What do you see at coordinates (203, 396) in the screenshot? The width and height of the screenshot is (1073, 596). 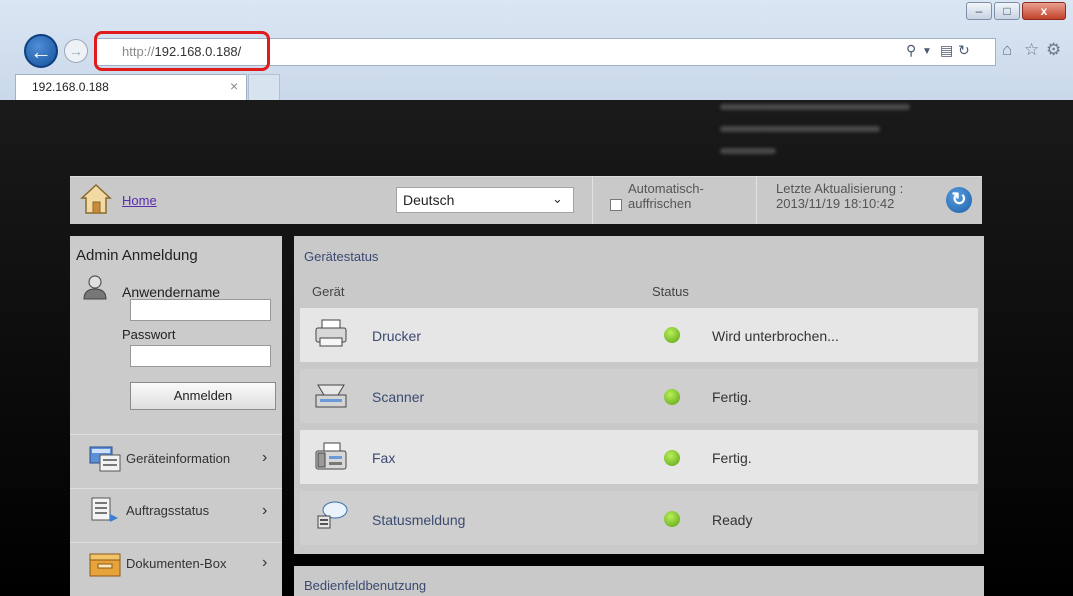 I see `login-button: Anmelden` at bounding box center [203, 396].